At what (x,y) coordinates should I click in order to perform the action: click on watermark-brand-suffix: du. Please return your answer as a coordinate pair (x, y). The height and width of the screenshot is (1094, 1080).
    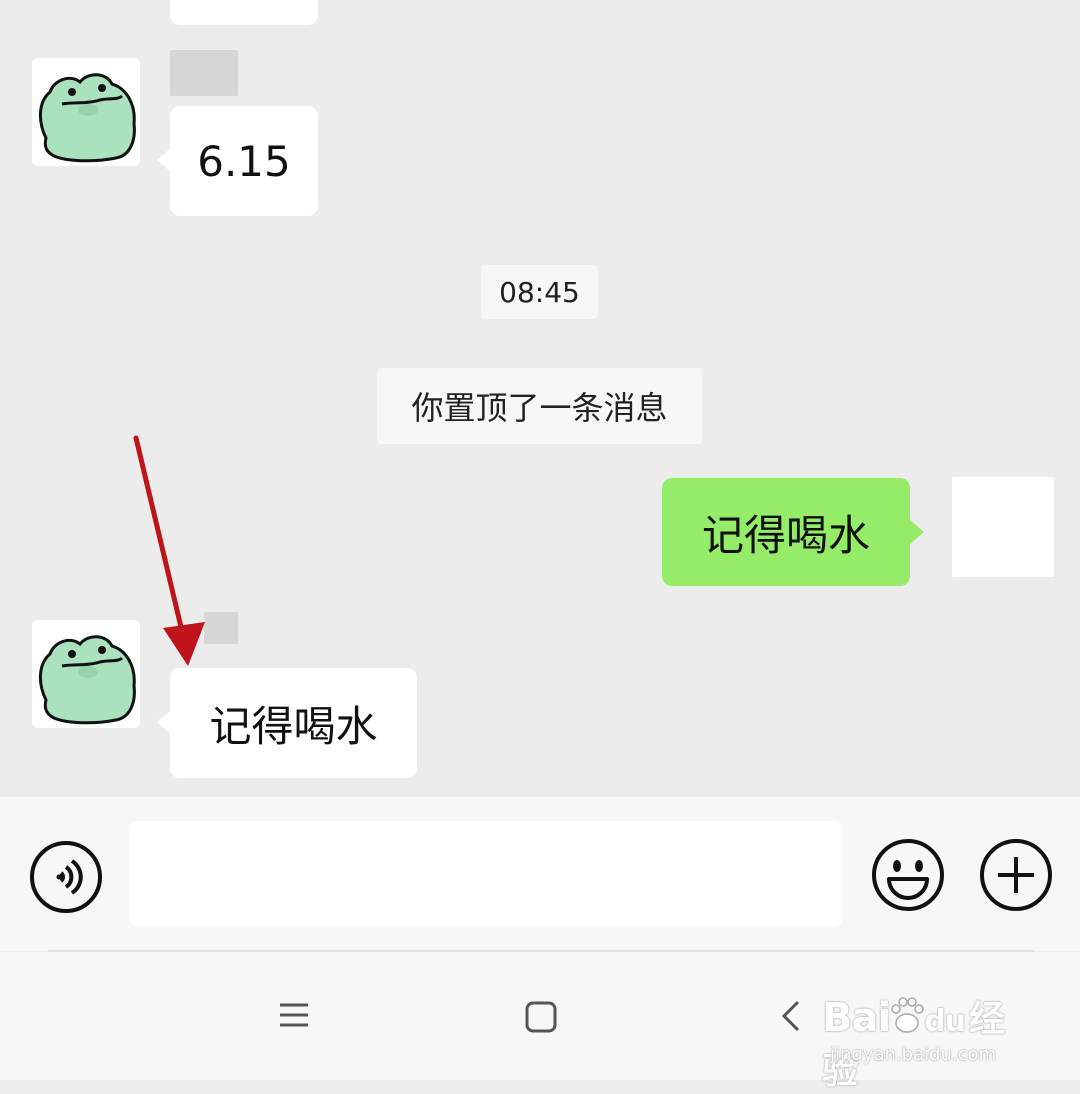
    Looking at the image, I should click on (945, 1021).